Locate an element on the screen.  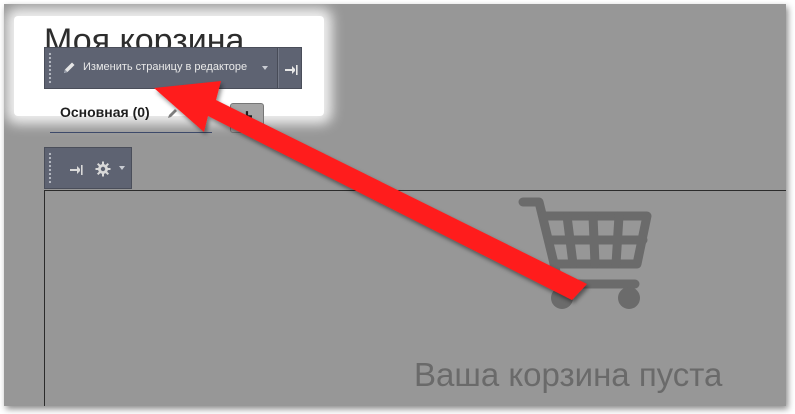
edit-page-label: Изменить страницу в редакторе is located at coordinates (165, 67).